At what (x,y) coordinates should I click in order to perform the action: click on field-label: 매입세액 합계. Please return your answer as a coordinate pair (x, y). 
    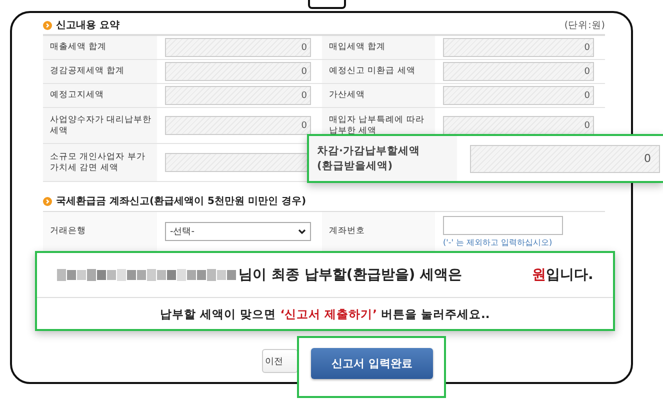
    Looking at the image, I should click on (378, 47).